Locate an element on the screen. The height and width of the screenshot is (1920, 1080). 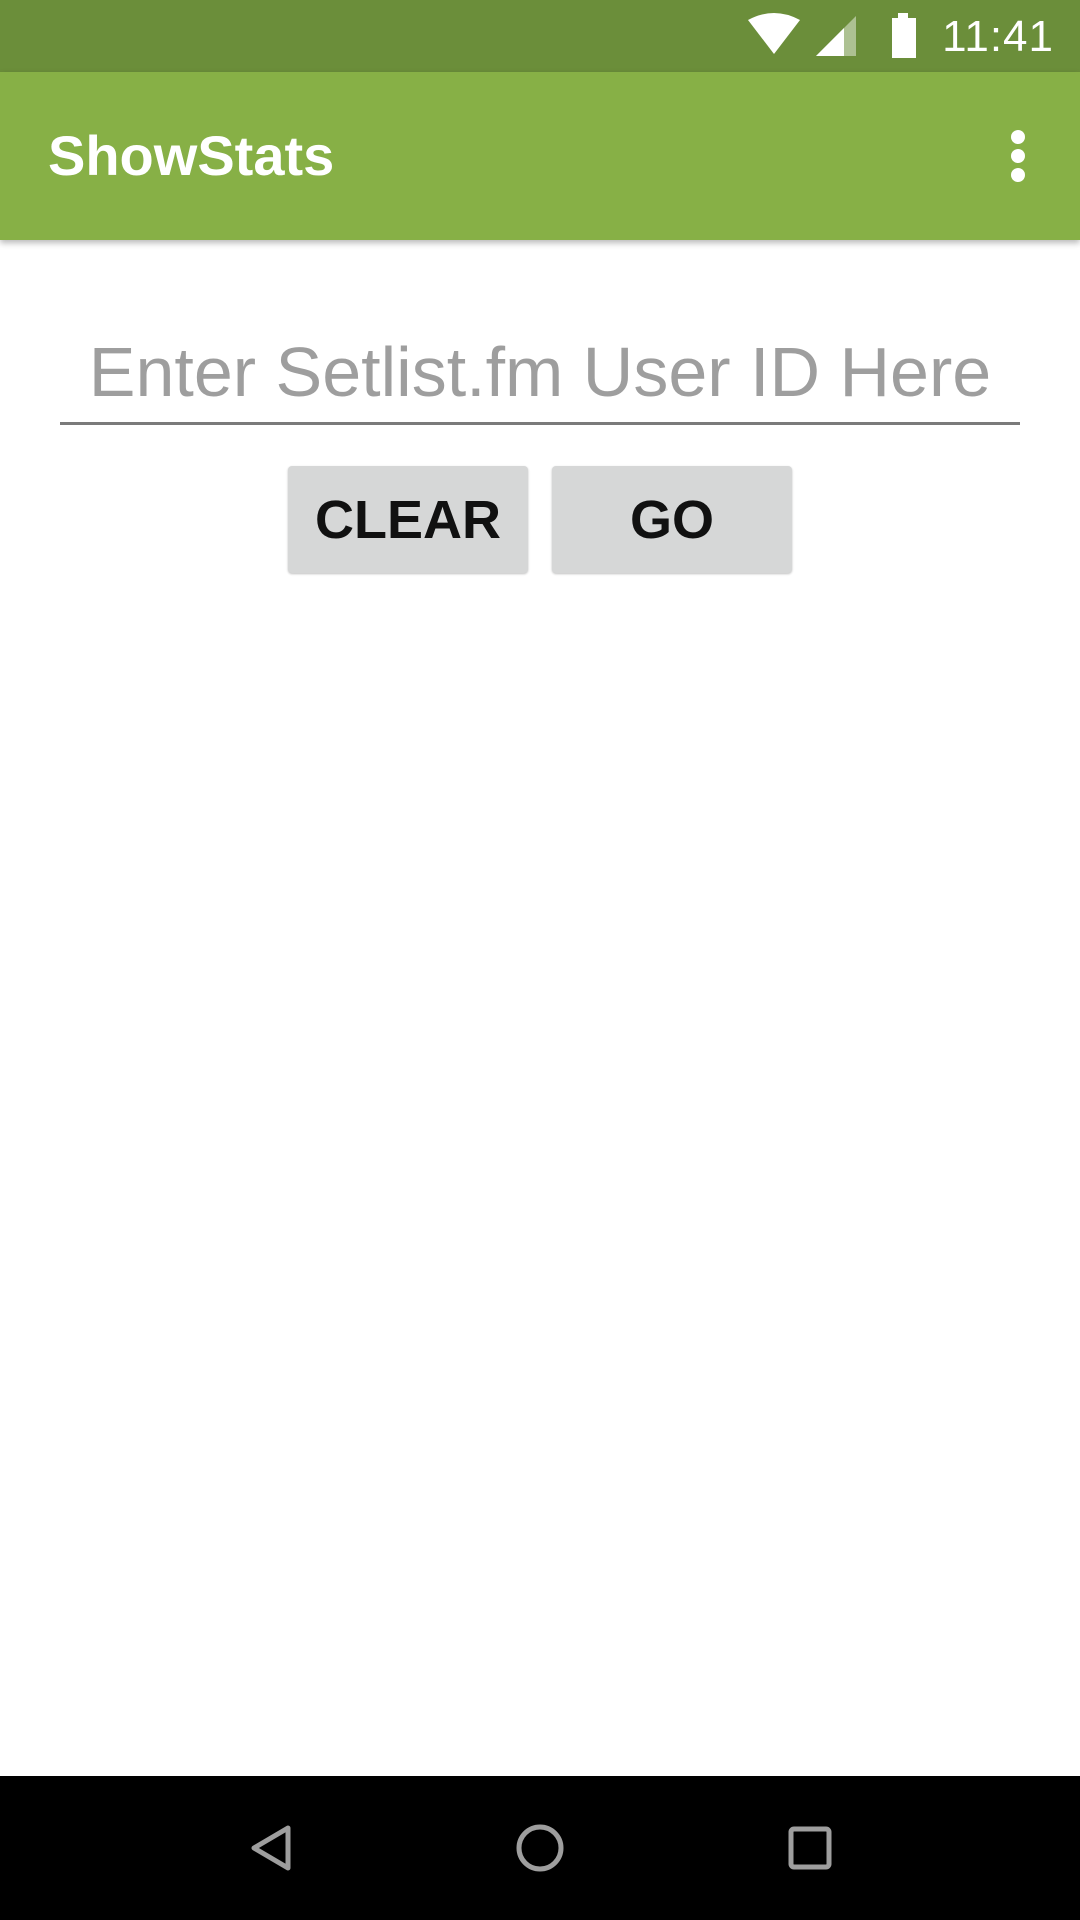
wifi-icon is located at coordinates (774, 38).